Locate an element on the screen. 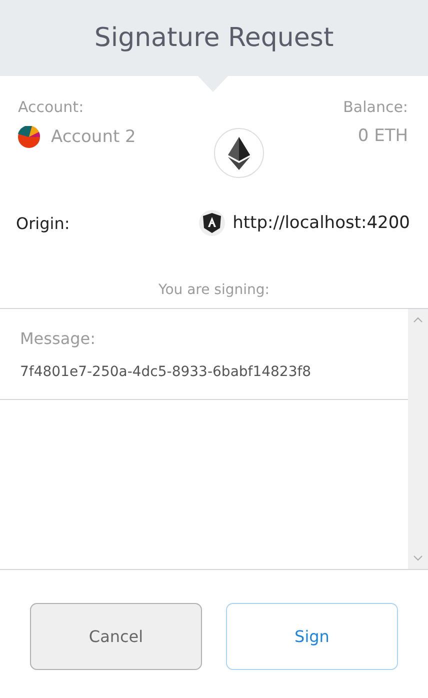 The width and height of the screenshot is (428, 698). scroll-up-icon is located at coordinates (418, 320).